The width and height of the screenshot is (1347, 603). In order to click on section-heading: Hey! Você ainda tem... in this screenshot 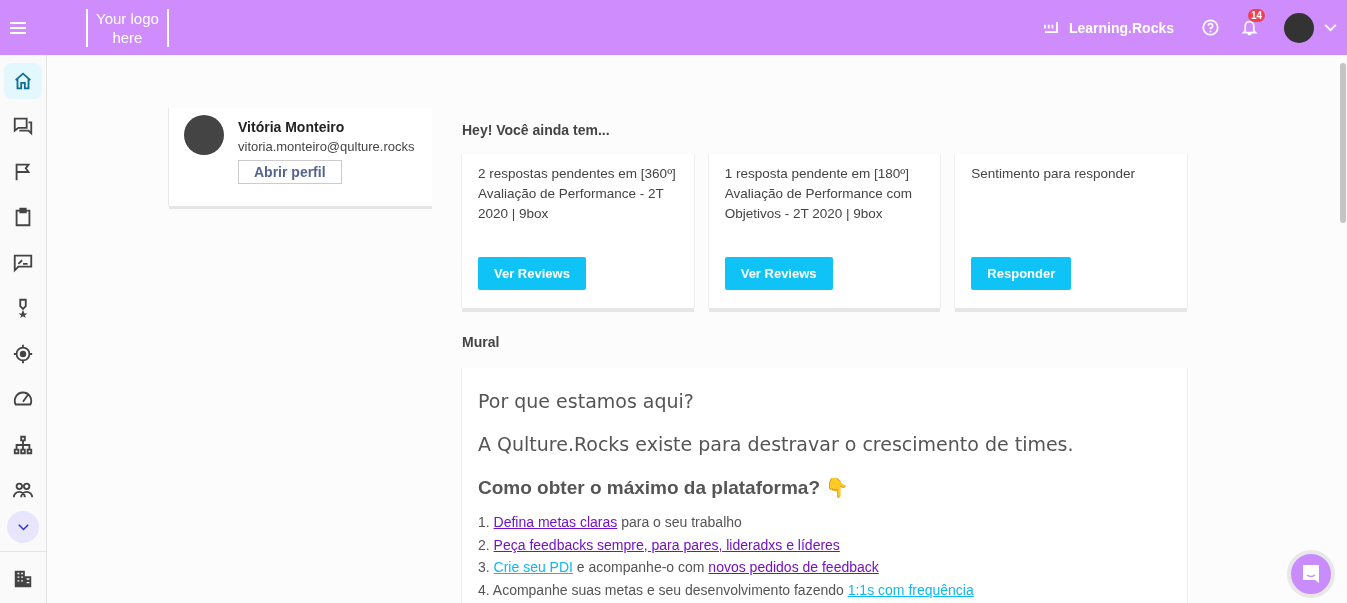, I will do `click(536, 130)`.